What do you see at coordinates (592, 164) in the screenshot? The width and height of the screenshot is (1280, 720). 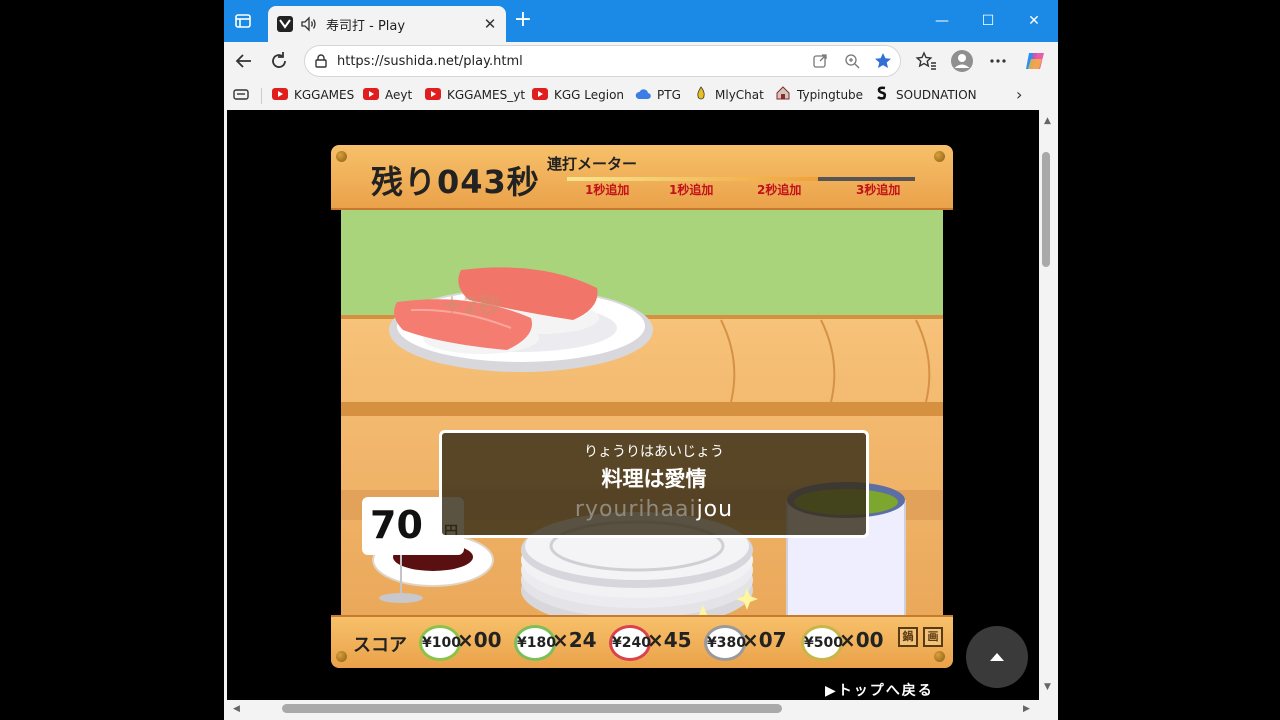 I see `combo-meter-label: 連打メーター` at bounding box center [592, 164].